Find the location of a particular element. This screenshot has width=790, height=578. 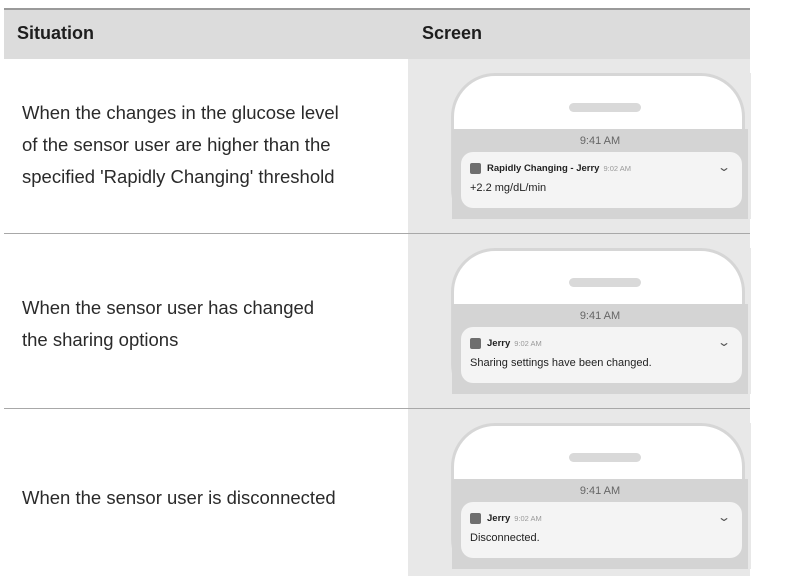

header-screen: Screen is located at coordinates (452, 33).